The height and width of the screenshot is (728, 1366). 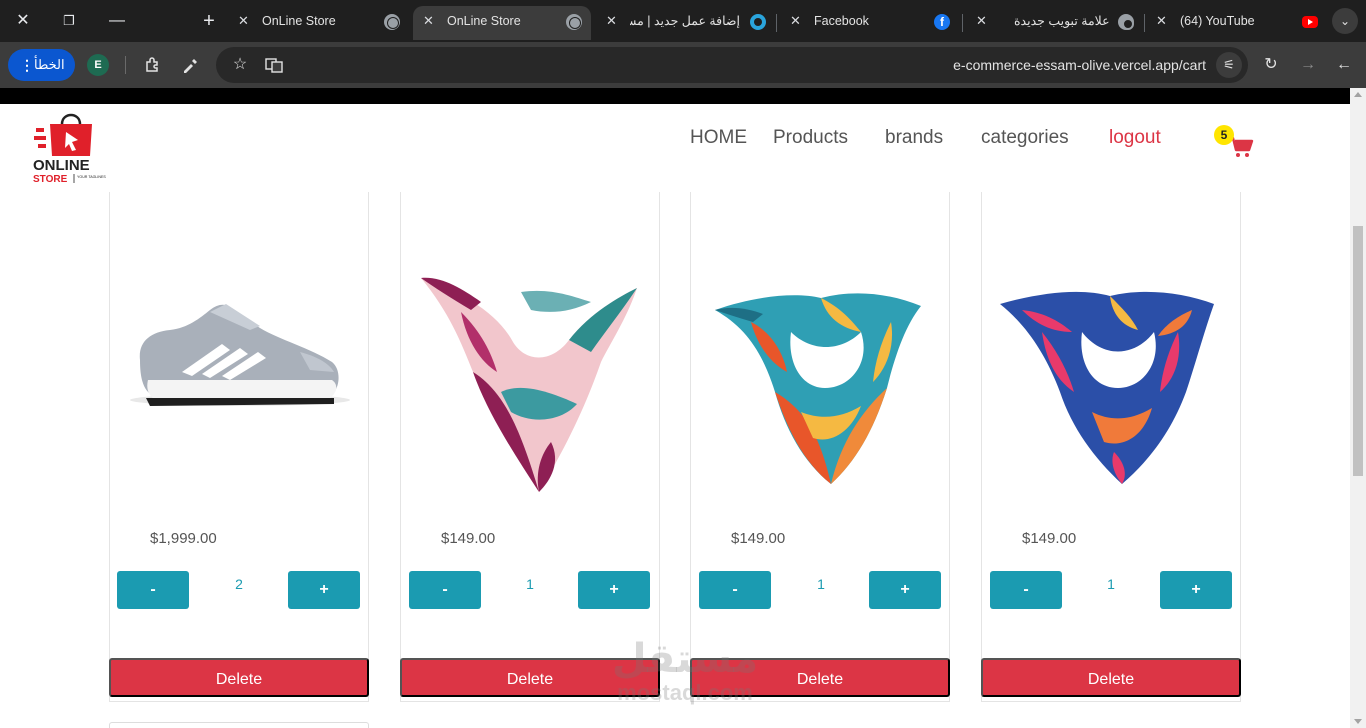 What do you see at coordinates (239, 447) in the screenshot?
I see `cart-item: $1,999.00 - 2 + Delete` at bounding box center [239, 447].